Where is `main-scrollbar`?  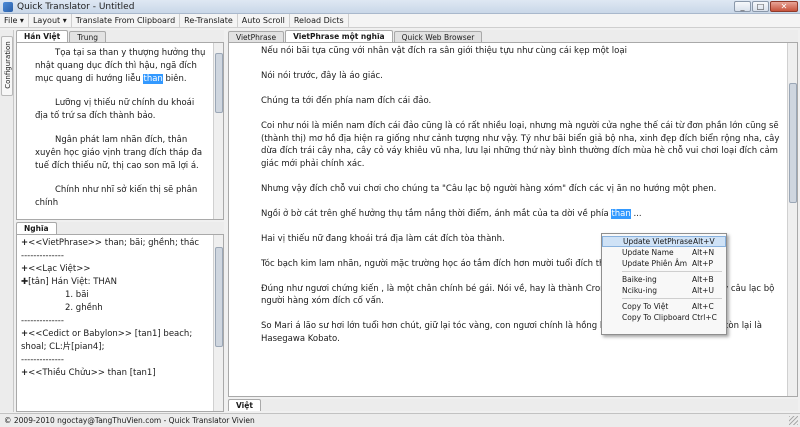 main-scrollbar is located at coordinates (792, 219).